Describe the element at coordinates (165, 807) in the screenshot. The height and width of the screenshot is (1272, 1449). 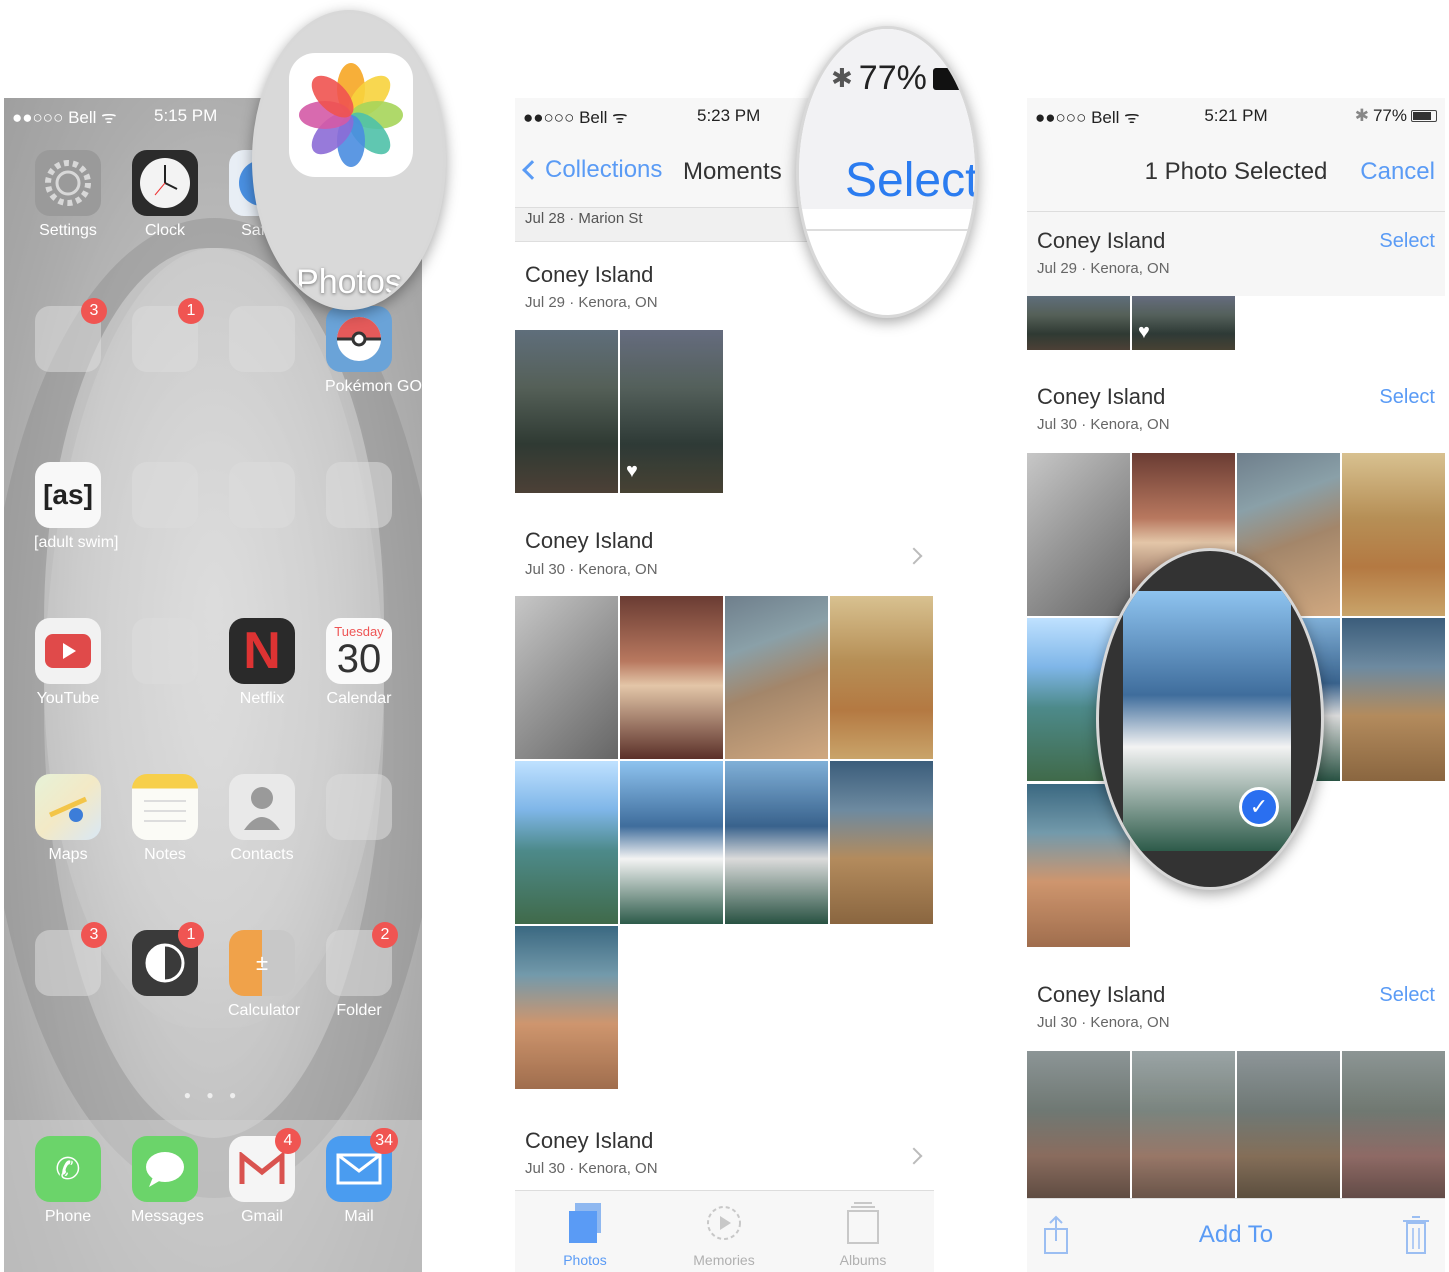
I see `notes-icon` at that location.